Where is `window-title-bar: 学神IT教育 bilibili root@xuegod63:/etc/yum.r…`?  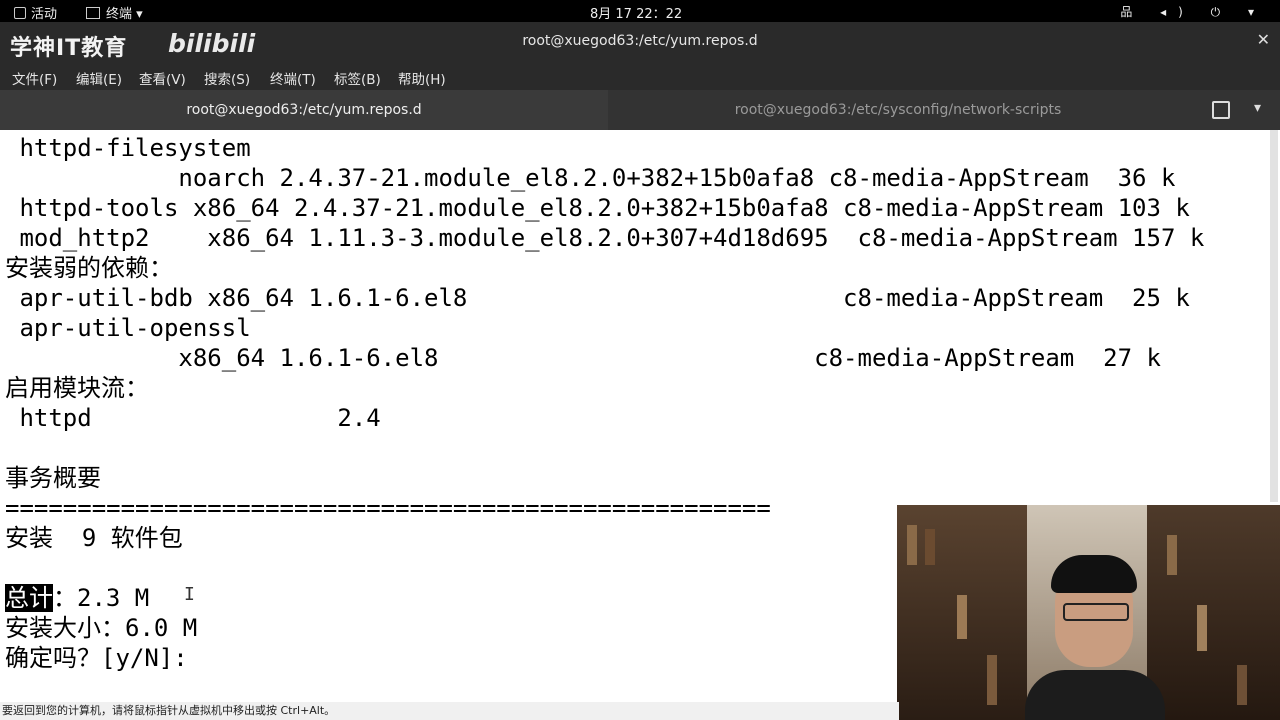
window-title-bar: 学神IT教育 bilibili root@xuegod63:/etc/yum.r… is located at coordinates (640, 42).